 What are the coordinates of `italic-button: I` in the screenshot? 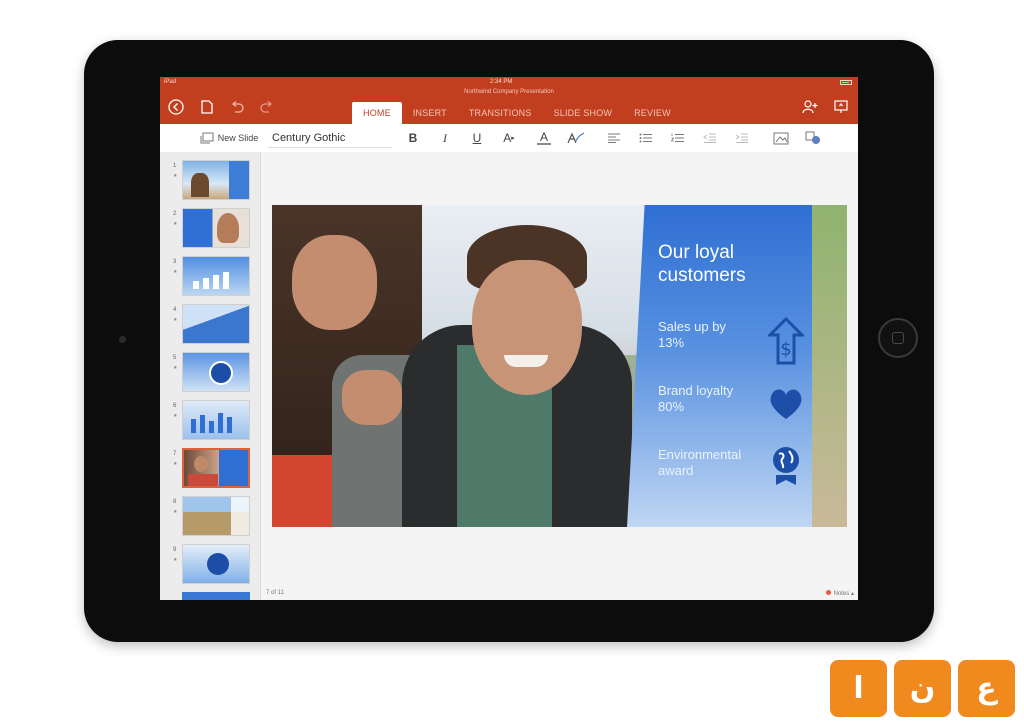 It's located at (445, 138).